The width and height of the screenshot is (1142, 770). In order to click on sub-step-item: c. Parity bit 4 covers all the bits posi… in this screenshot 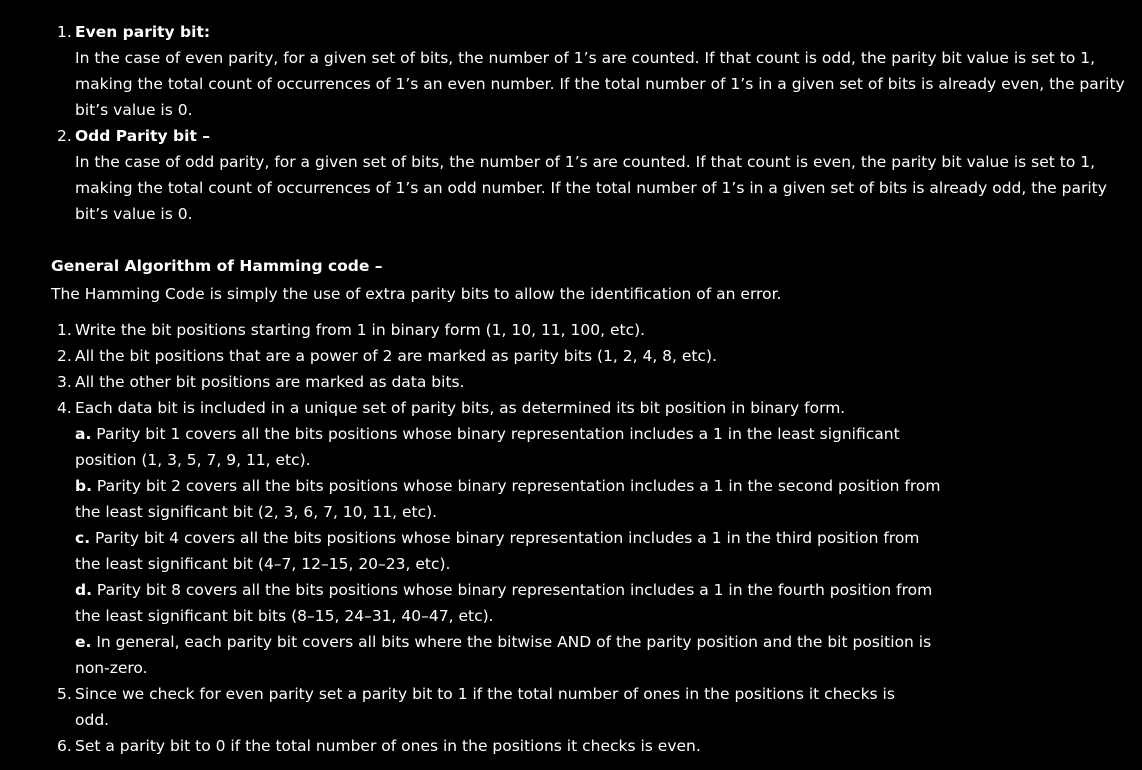, I will do `click(571, 551)`.